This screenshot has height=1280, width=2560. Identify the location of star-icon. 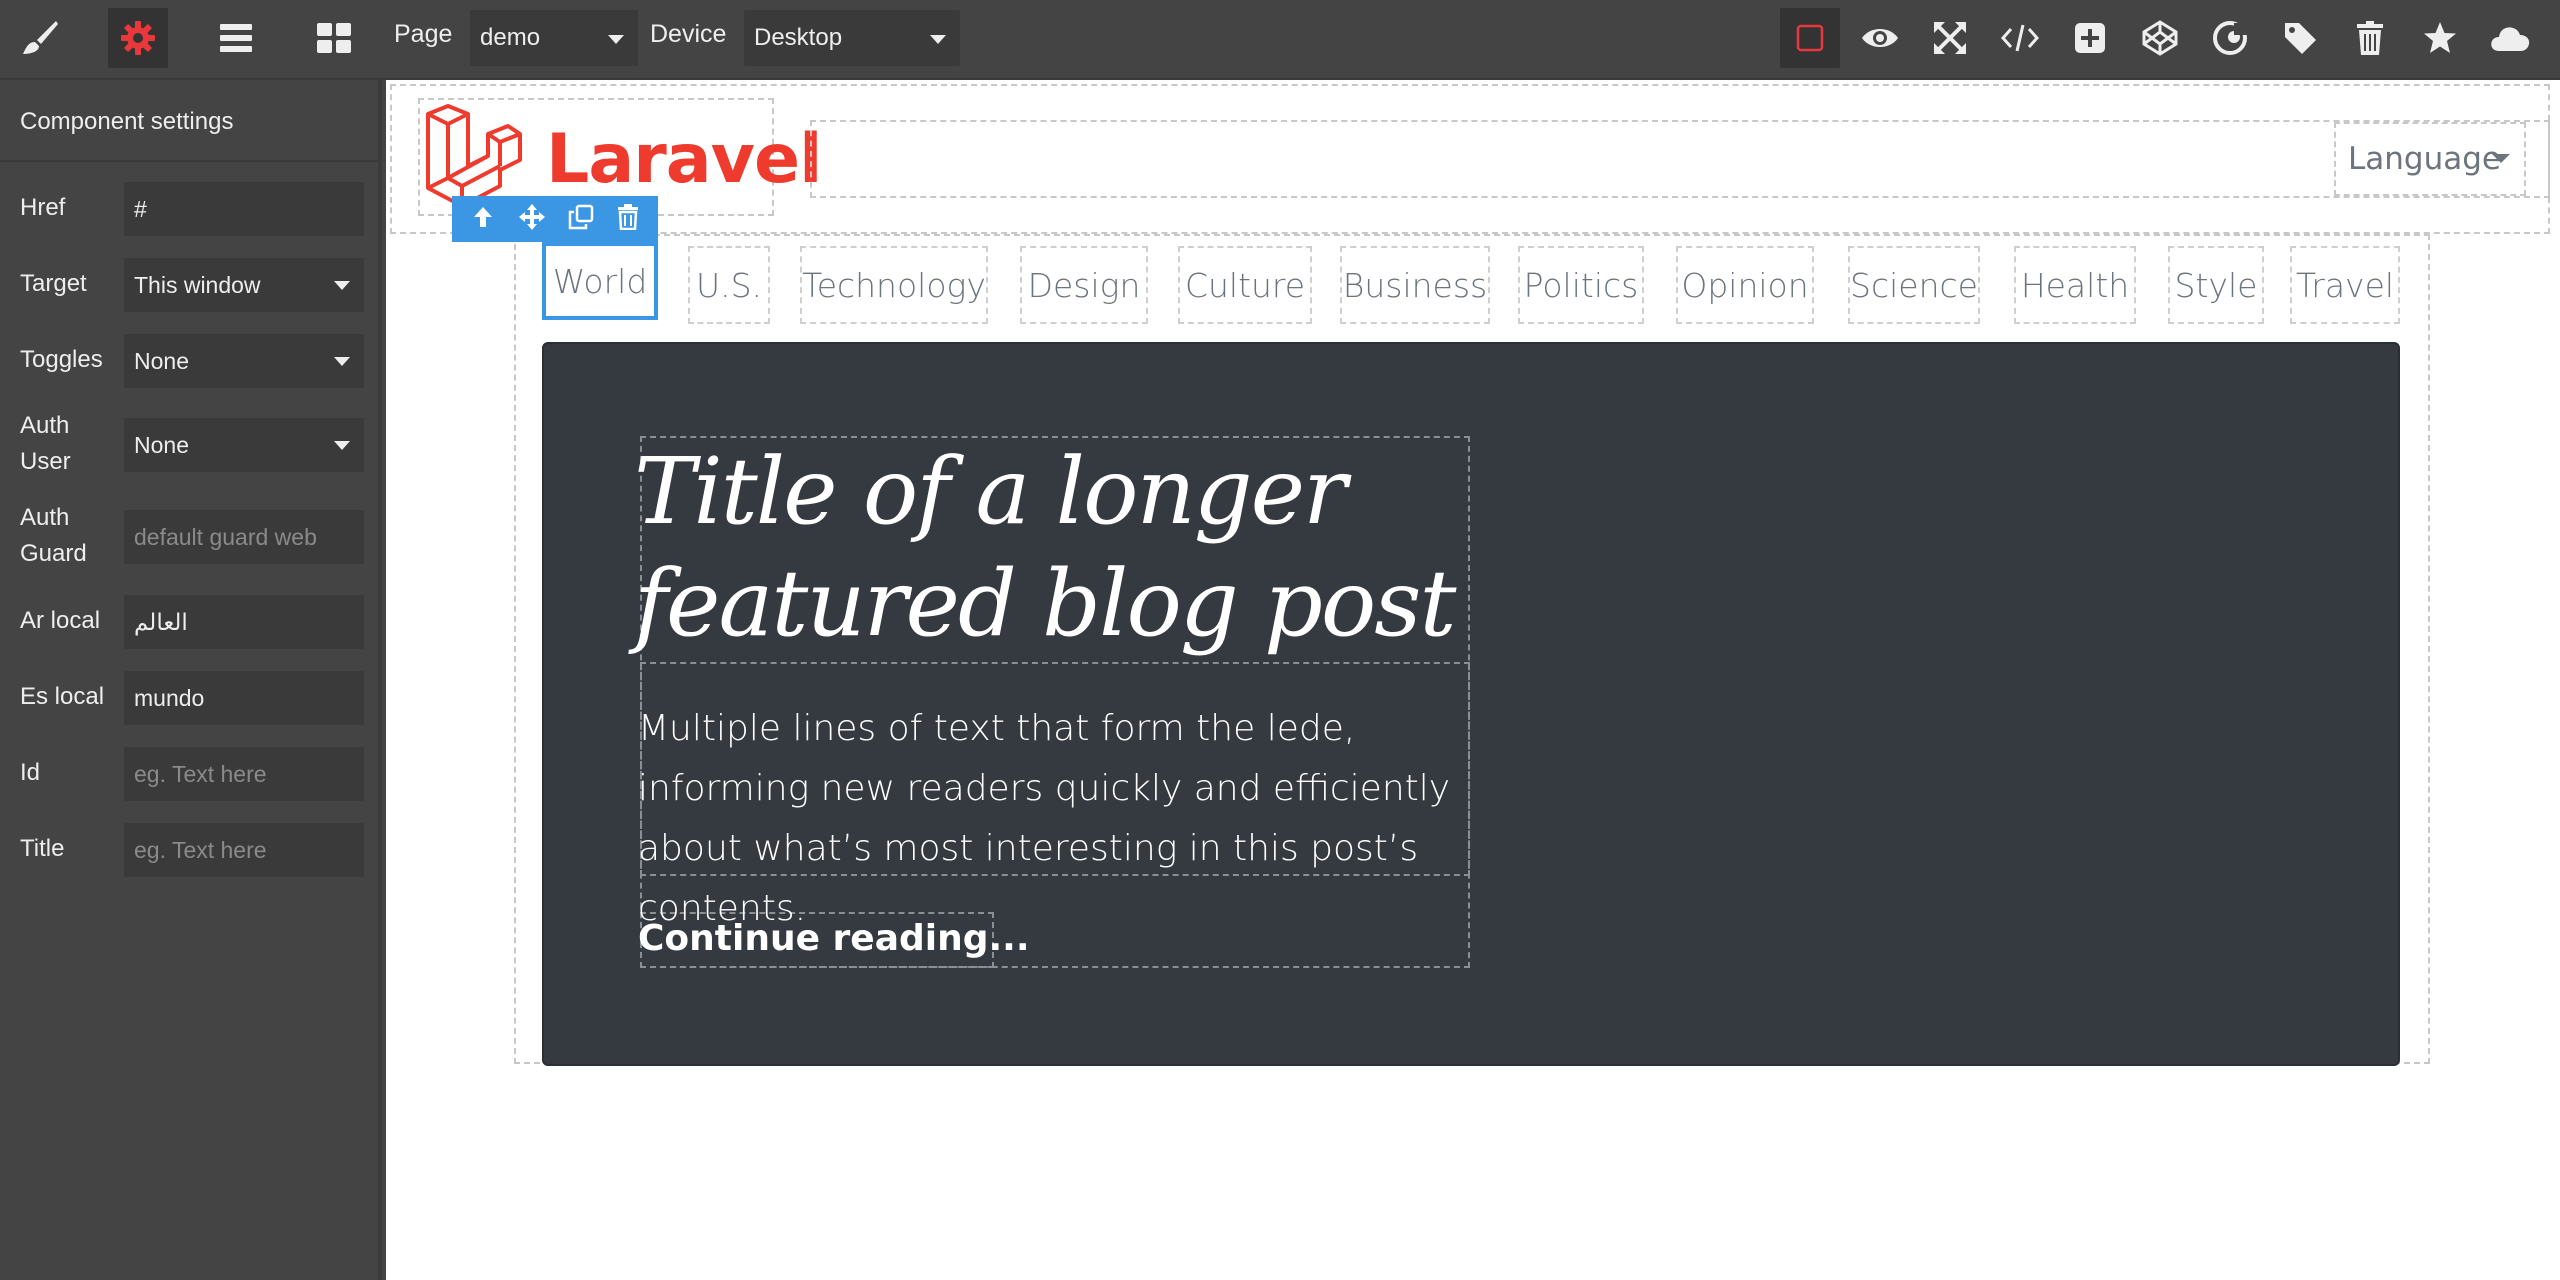
(2440, 38).